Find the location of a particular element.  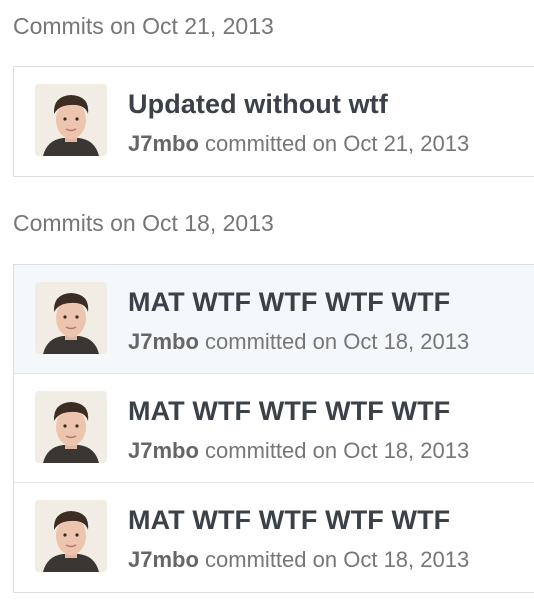

commit-group-heading: Commits on Oct 21, 2013 is located at coordinates (143, 26).